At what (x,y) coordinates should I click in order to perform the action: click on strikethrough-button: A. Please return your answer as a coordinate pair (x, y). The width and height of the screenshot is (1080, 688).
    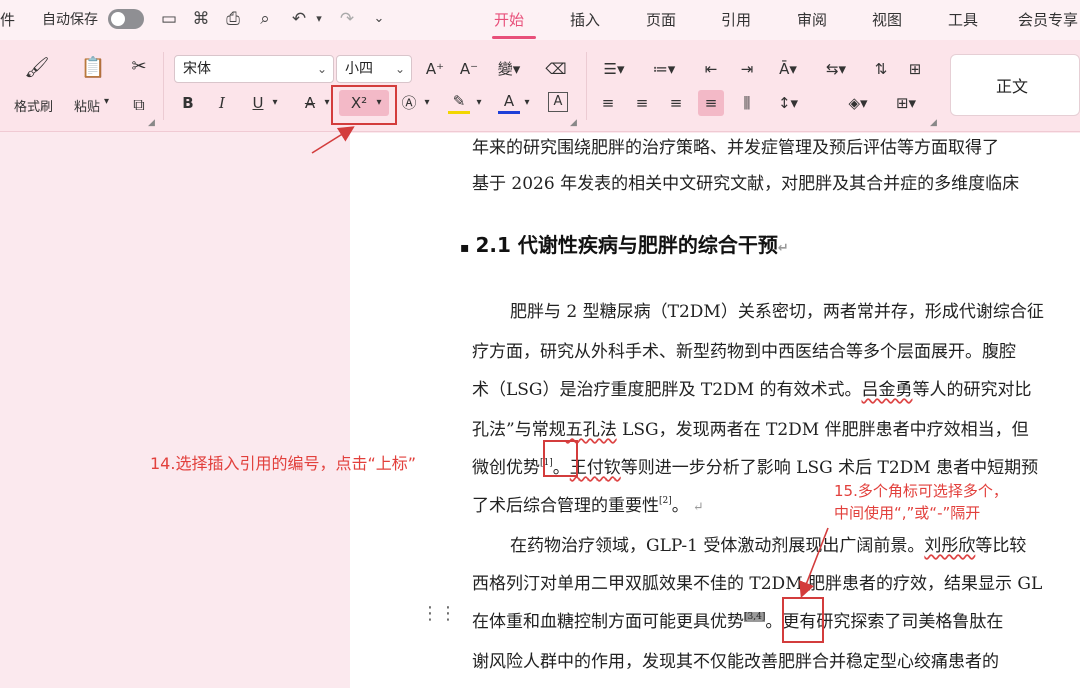
    Looking at the image, I should click on (310, 103).